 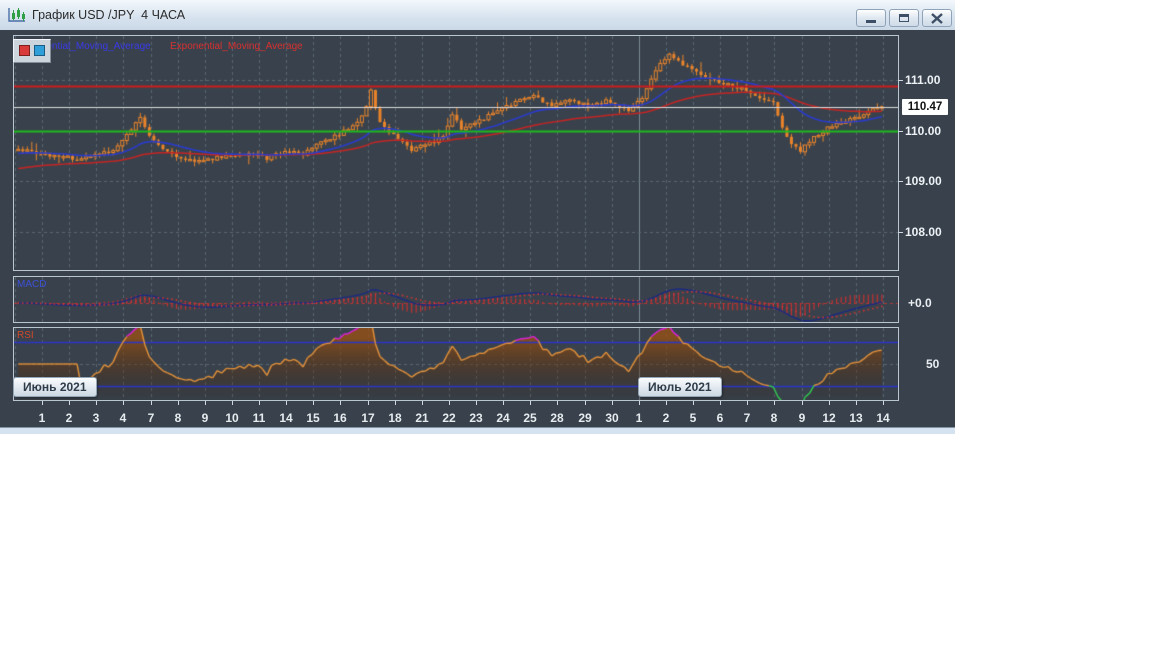 What do you see at coordinates (720, 418) in the screenshot?
I see `time-axis-label: 6` at bounding box center [720, 418].